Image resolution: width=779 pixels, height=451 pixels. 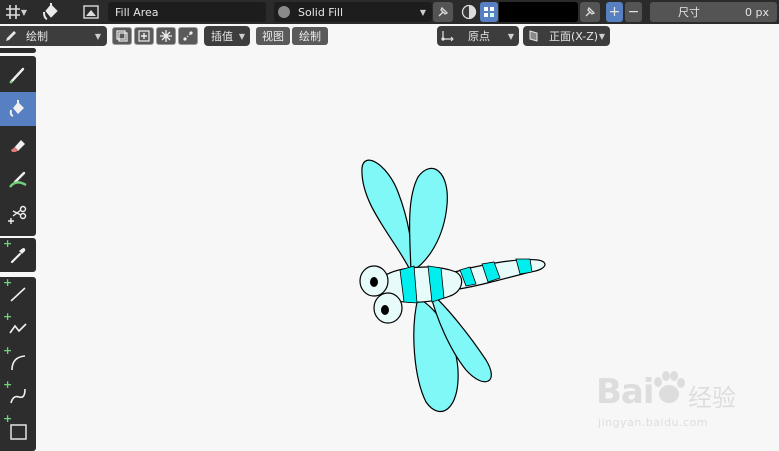 I want to click on paw-logo-icon, so click(x=669, y=387).